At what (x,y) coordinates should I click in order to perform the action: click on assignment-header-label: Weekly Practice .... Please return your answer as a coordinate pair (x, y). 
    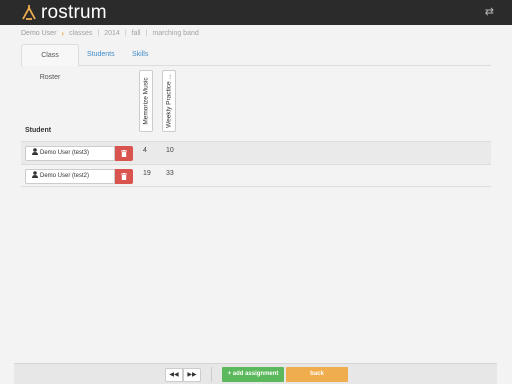
    Looking at the image, I should click on (169, 101).